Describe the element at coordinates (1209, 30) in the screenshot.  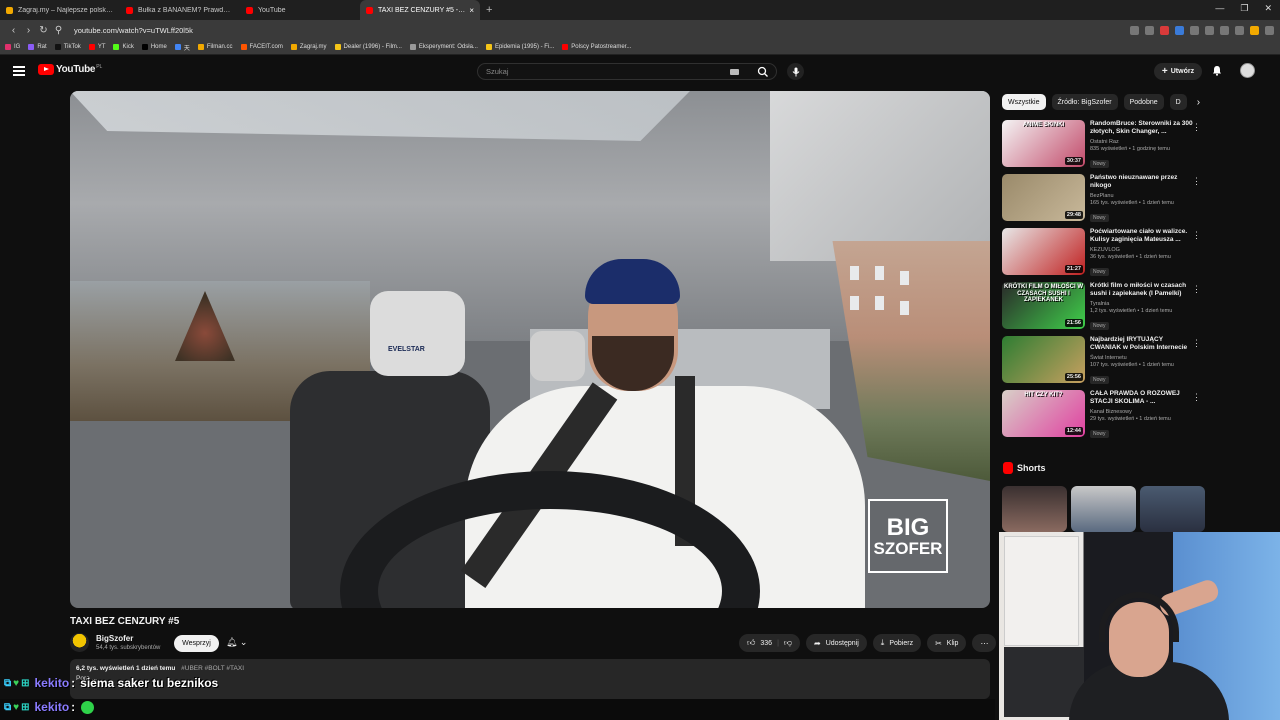
I see `download-icon` at that location.